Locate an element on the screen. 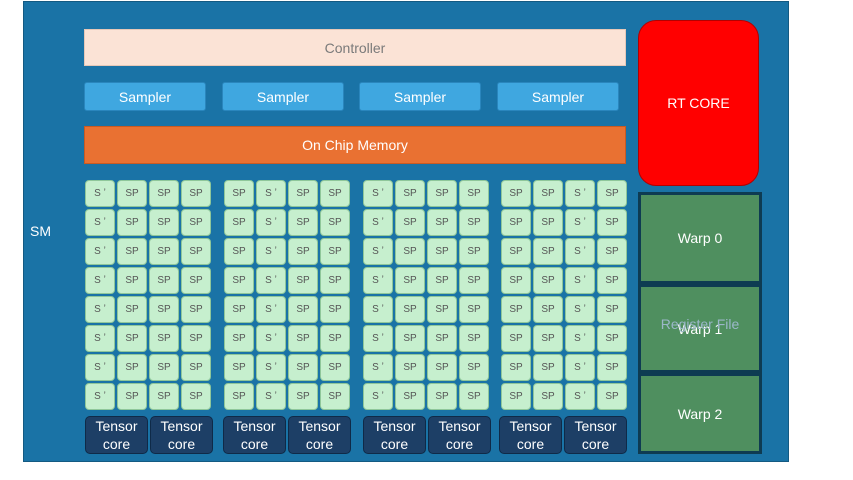 Image resolution: width=853 pixels, height=480 pixels. tensor-core-3: Tensor core is located at coordinates (254, 435).